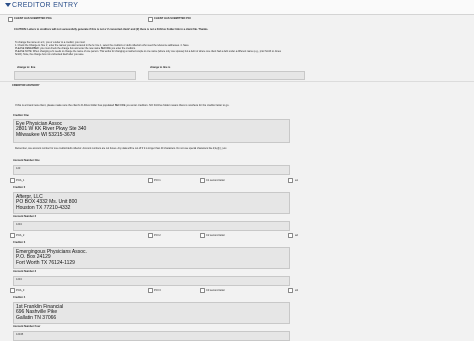 Image resolution: width=474 pixels, height=341 pixels. What do you see at coordinates (157, 235) in the screenshot?
I see `poi-2-label: POI 2` at bounding box center [157, 235].